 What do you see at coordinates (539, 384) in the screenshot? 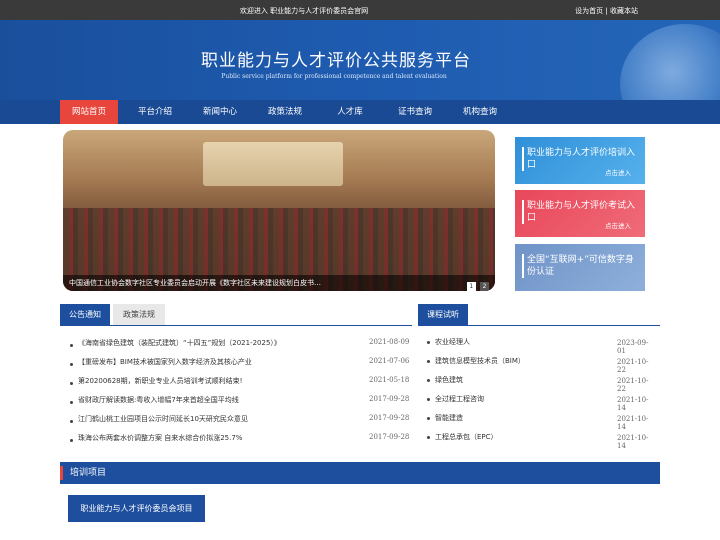
I see `list-item: 绿色建筑 2021-10-22` at bounding box center [539, 384].